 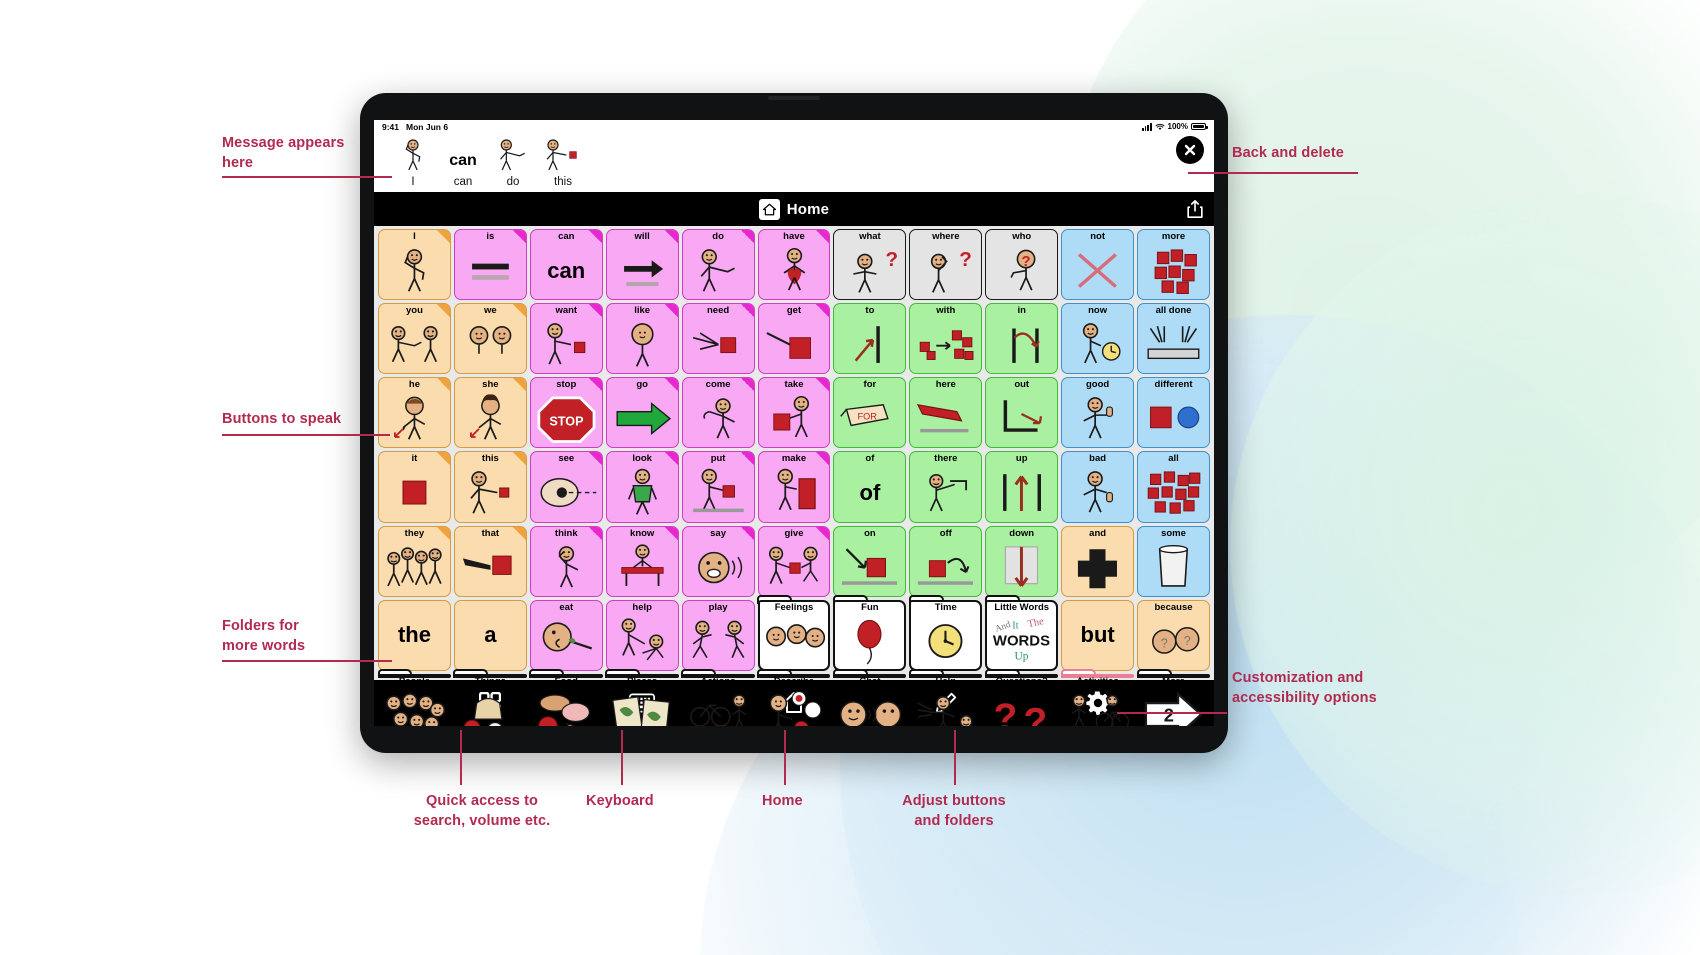 I want to click on speak-button-they: they, so click(x=414, y=561).